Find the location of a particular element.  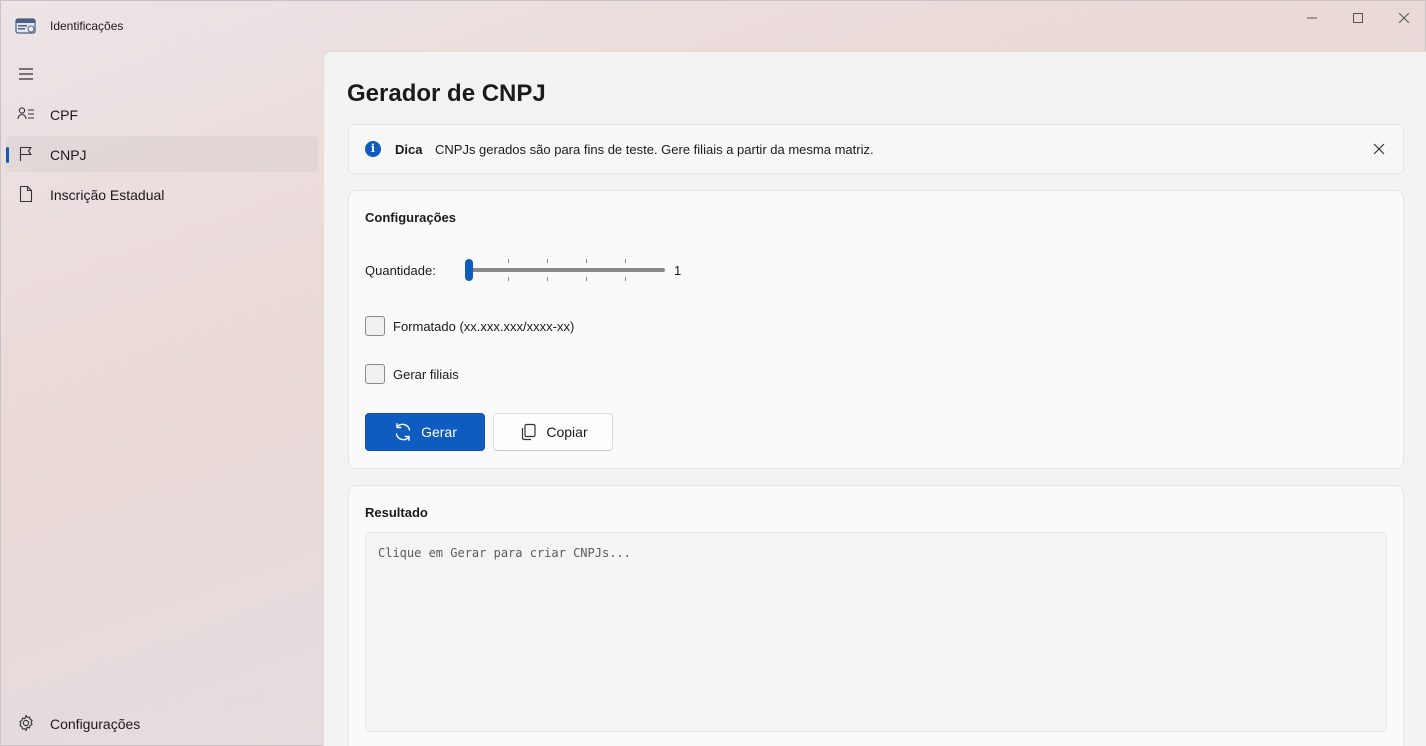

formatted-checkbox is located at coordinates (375, 326).